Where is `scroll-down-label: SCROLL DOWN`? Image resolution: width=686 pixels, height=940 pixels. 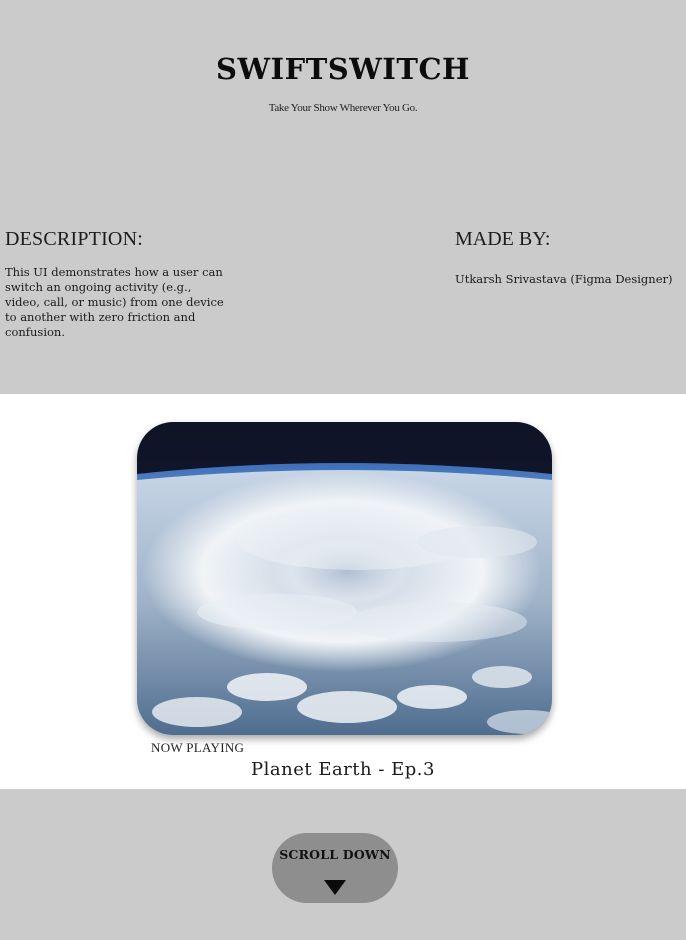 scroll-down-label: SCROLL DOWN is located at coordinates (335, 854).